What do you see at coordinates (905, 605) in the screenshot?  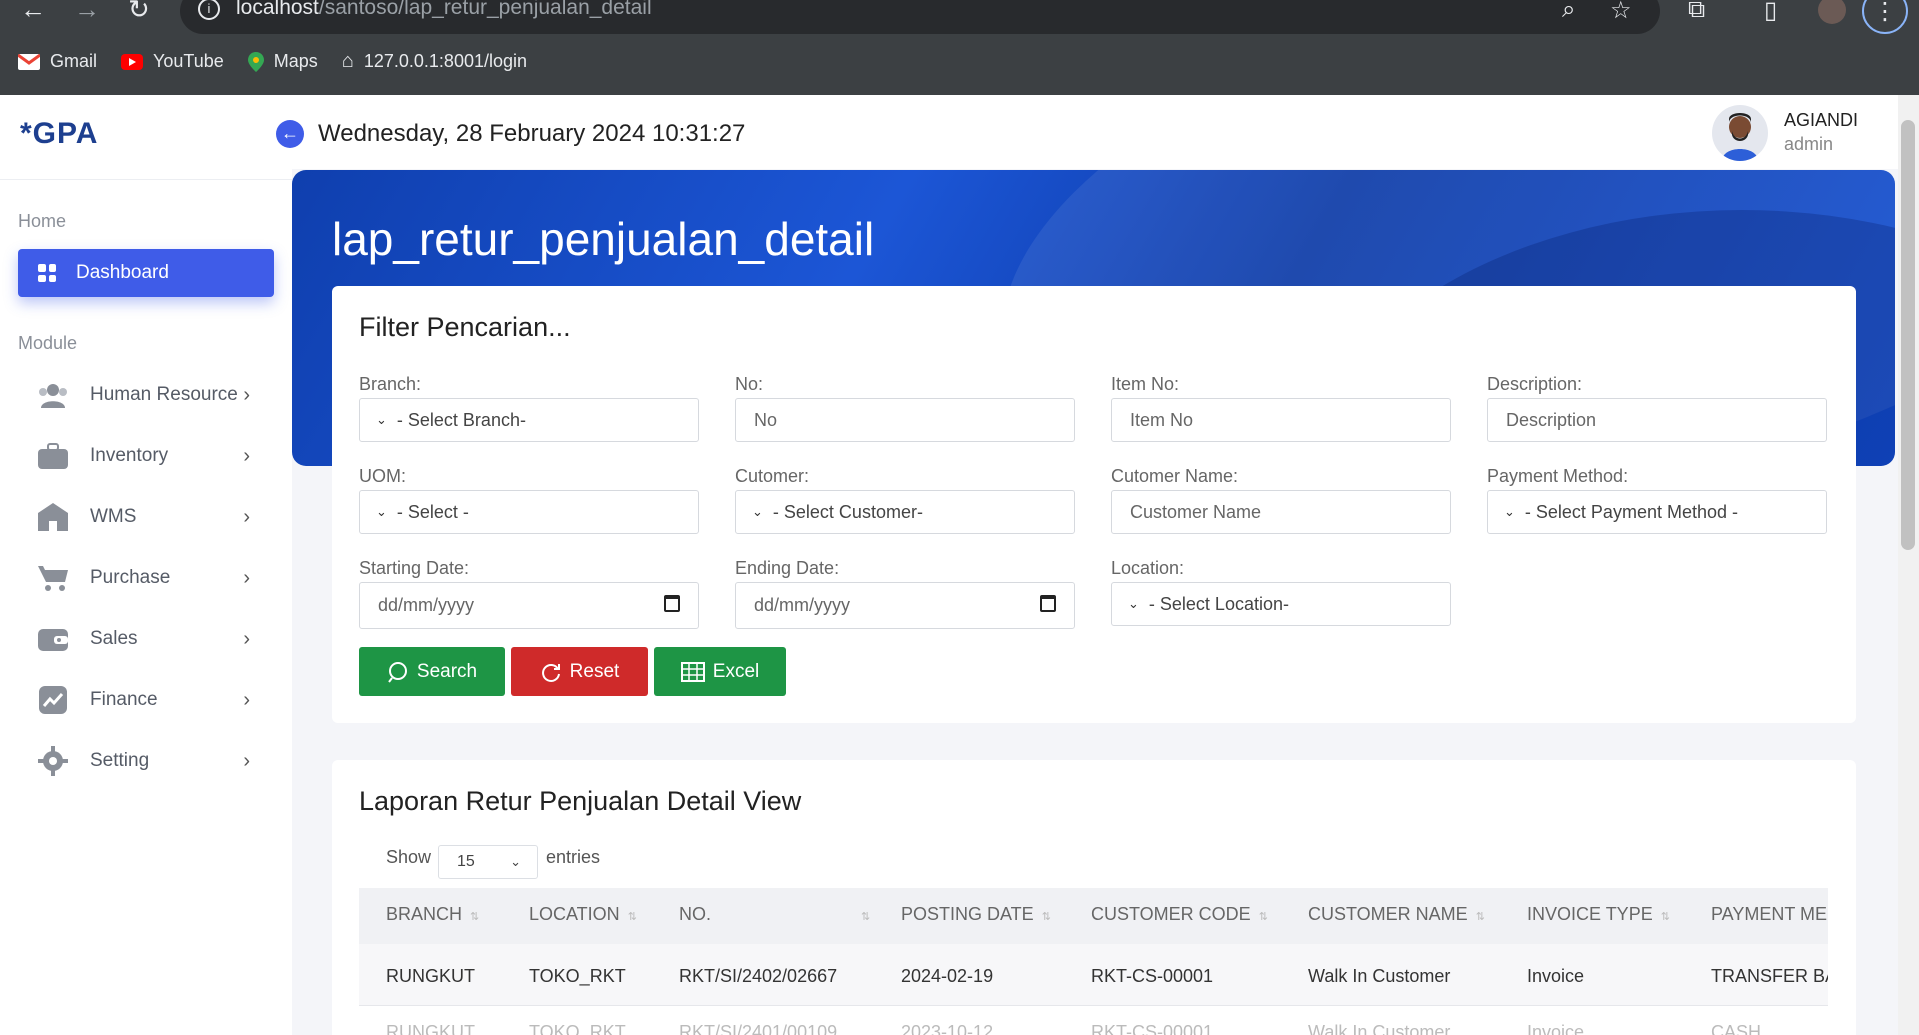 I see `end-date-input: dd/mm/yyyy` at bounding box center [905, 605].